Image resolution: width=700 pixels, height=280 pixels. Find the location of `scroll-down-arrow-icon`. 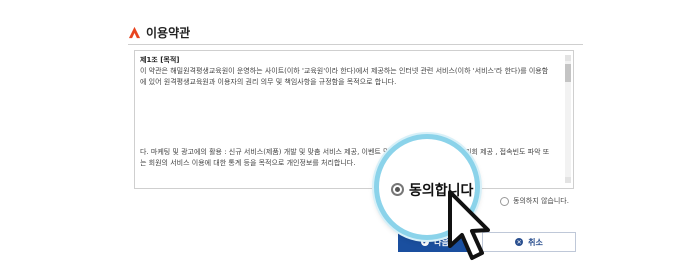

scroll-down-arrow-icon is located at coordinates (568, 180).